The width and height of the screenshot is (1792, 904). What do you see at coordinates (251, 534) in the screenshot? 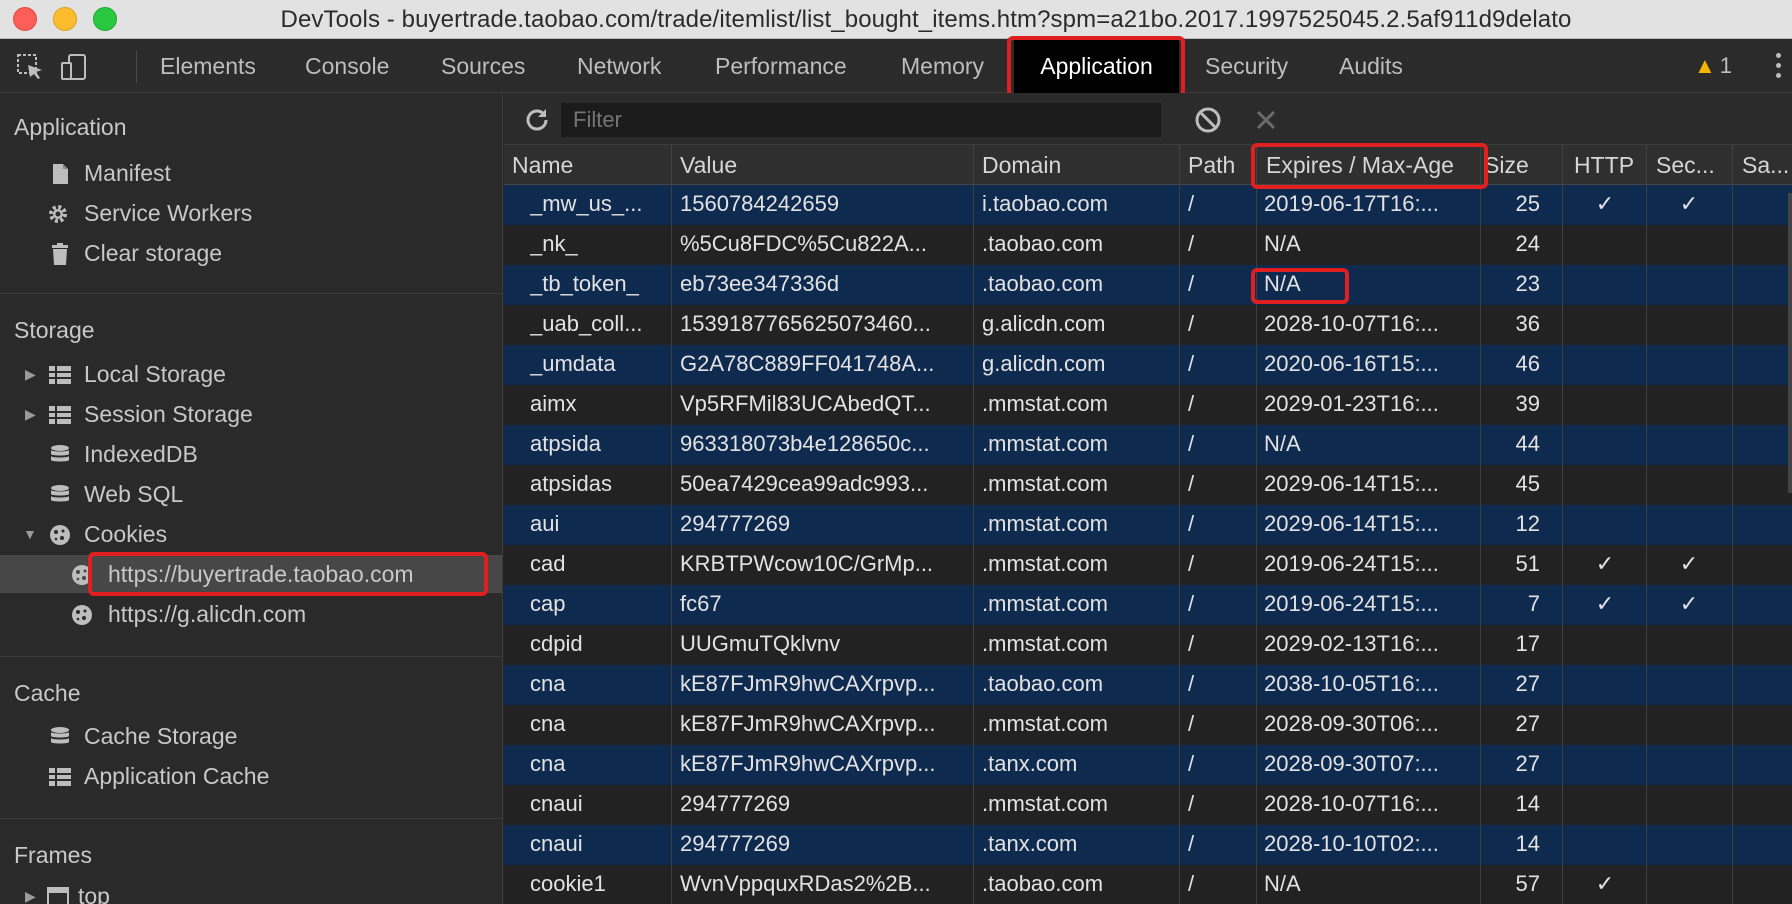
I see `sidebar-item-cookies: ▼ Cookies` at bounding box center [251, 534].